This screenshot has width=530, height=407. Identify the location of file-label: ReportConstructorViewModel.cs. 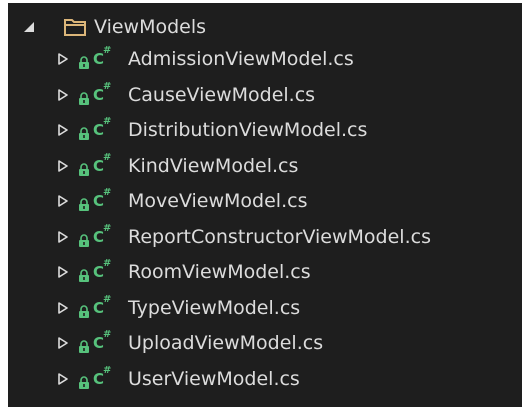
(279, 236).